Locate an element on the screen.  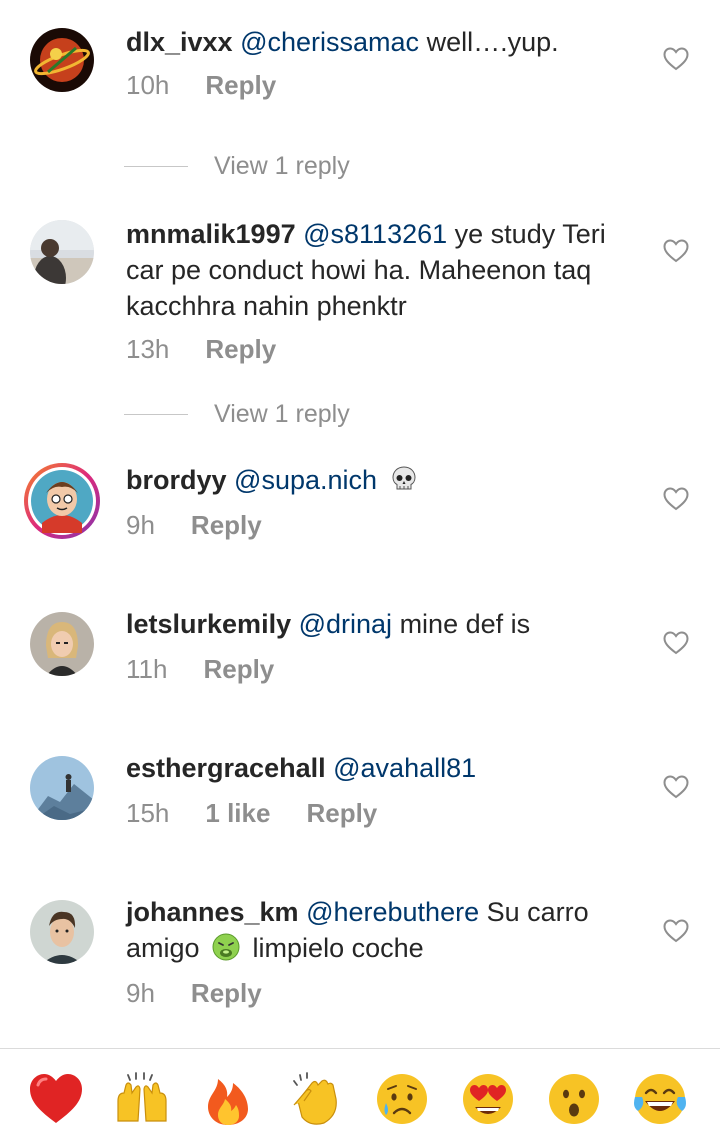
timestamp: 10h is located at coordinates (148, 85).